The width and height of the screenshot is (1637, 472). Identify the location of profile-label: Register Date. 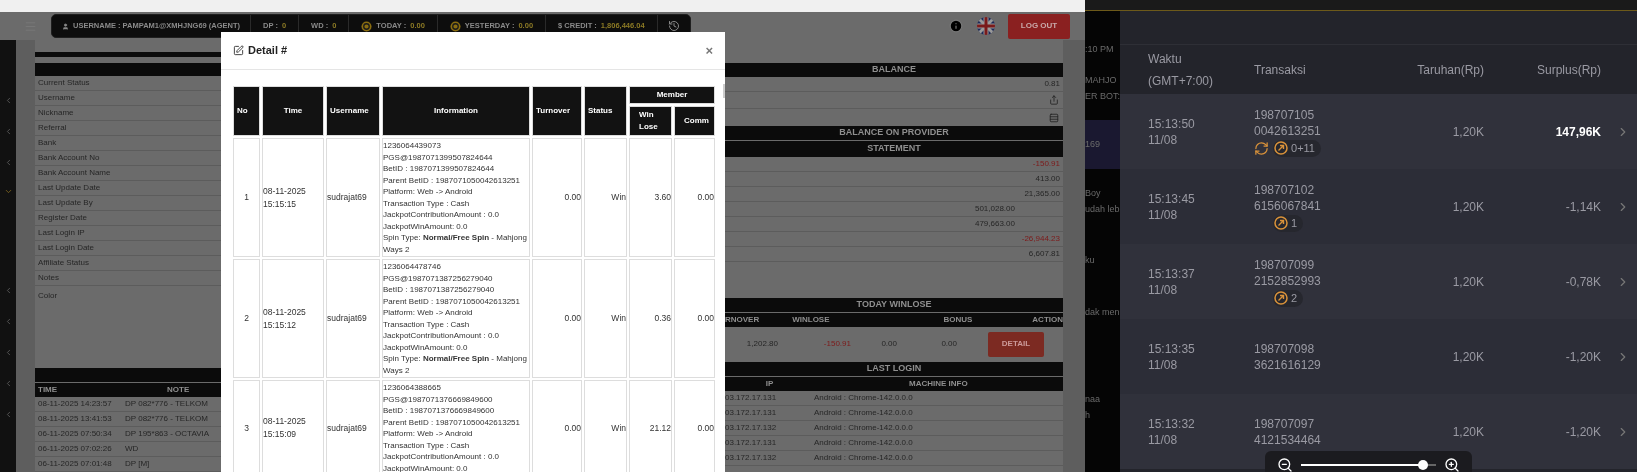
(62, 218).